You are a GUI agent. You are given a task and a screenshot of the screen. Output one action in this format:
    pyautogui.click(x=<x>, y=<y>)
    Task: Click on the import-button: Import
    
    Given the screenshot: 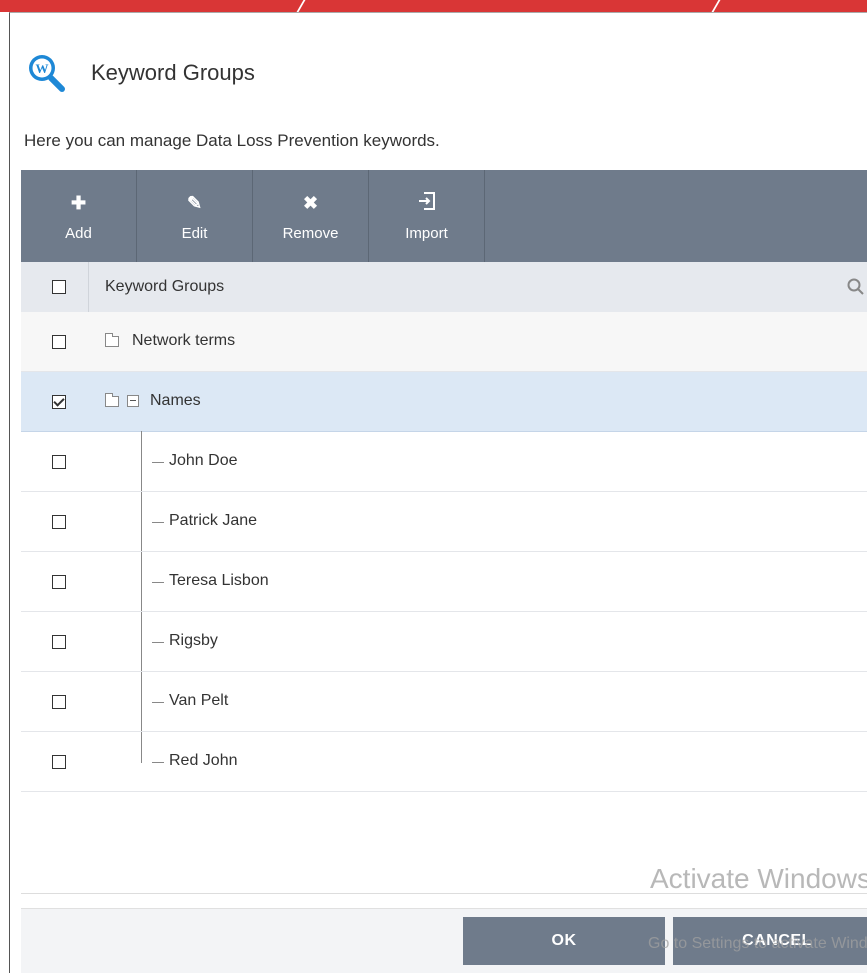 What is the action you would take?
    pyautogui.click(x=427, y=216)
    